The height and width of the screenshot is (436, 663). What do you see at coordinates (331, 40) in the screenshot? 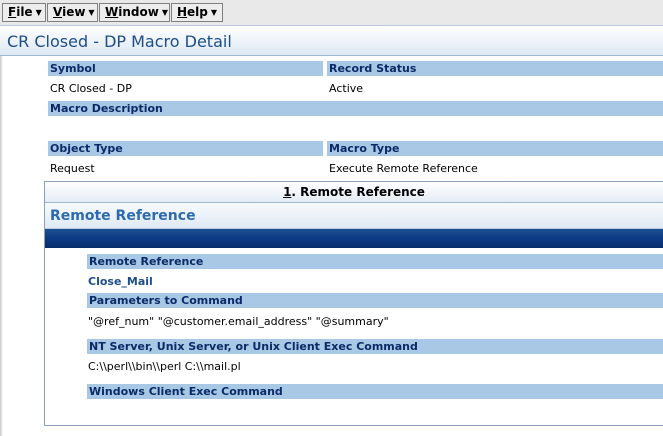
I see `page-title-bar: CR Closed - DP Macro Detail` at bounding box center [331, 40].